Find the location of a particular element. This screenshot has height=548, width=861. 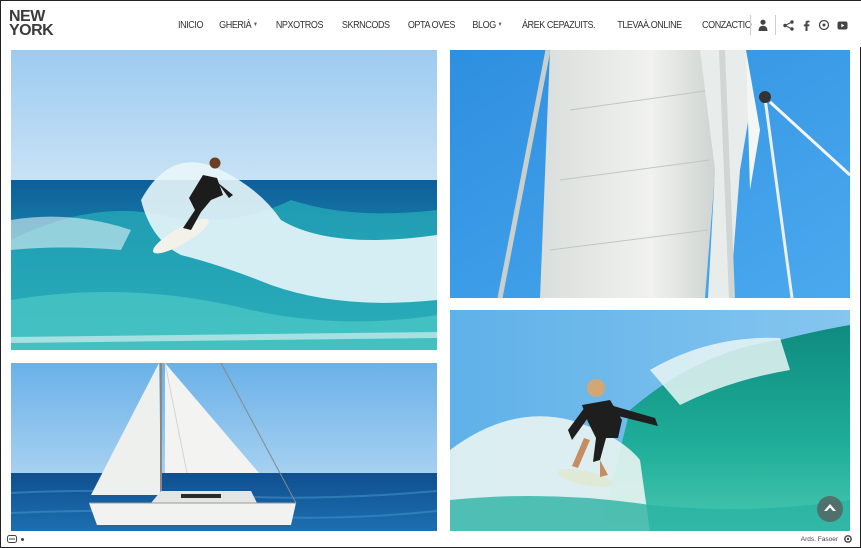

nav-label: NPXOTROS is located at coordinates (299, 25).